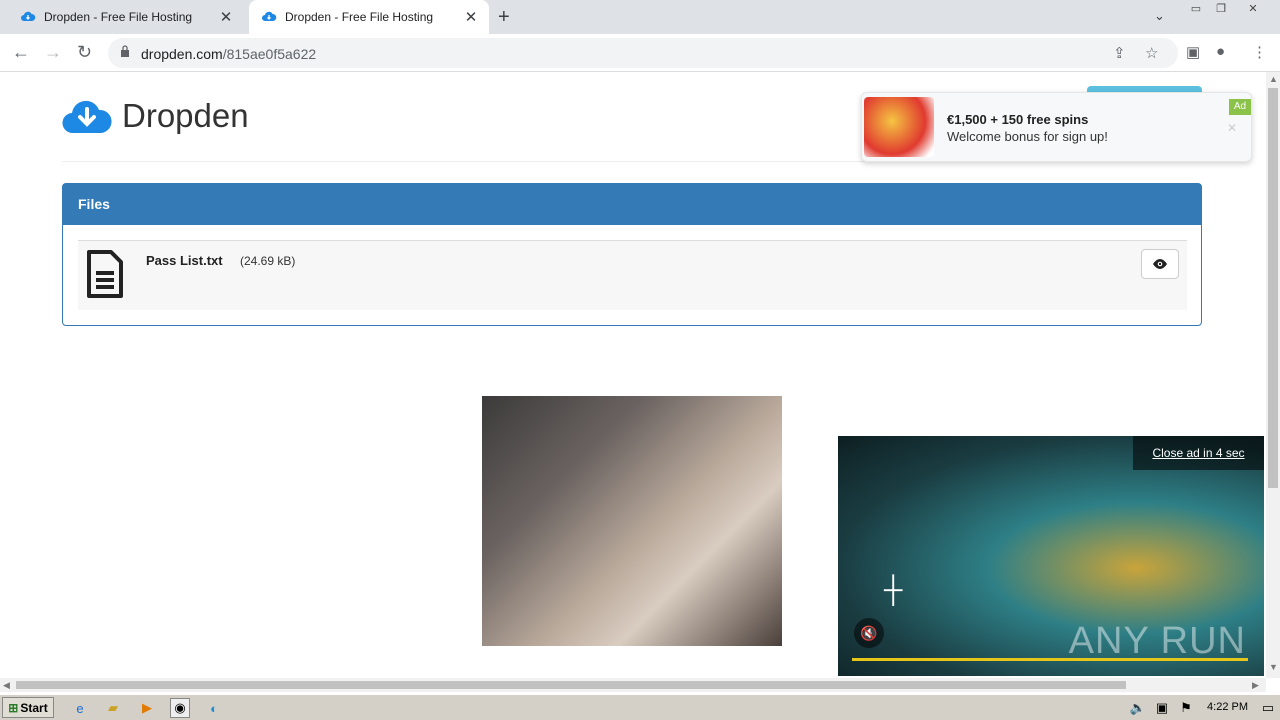 The image size is (1280, 720). What do you see at coordinates (21, 52) in the screenshot?
I see `back-icon: ←` at bounding box center [21, 52].